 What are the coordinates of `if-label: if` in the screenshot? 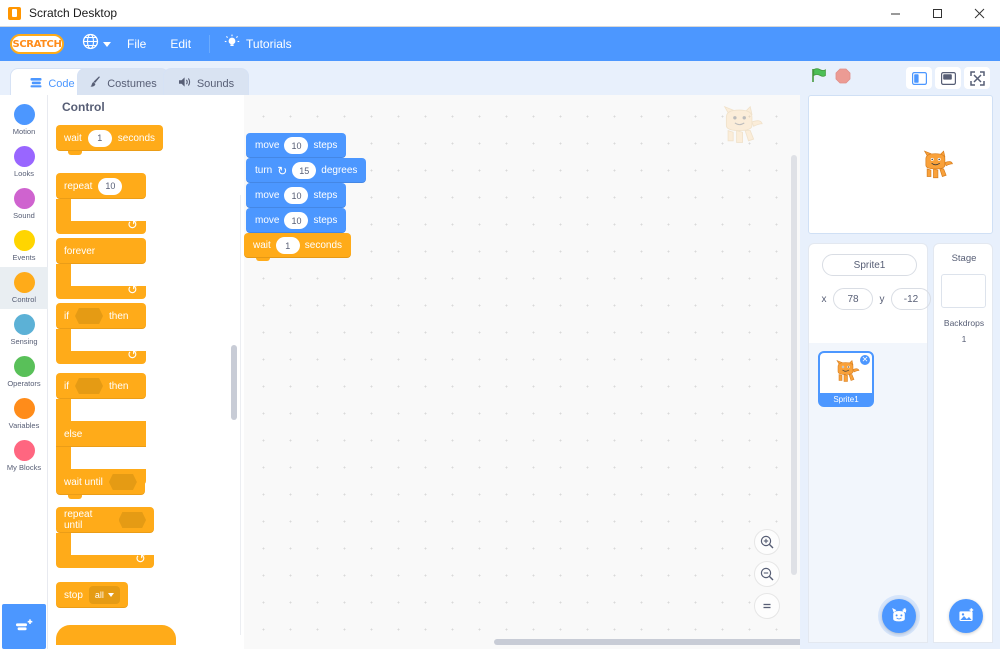 It's located at (66, 386).